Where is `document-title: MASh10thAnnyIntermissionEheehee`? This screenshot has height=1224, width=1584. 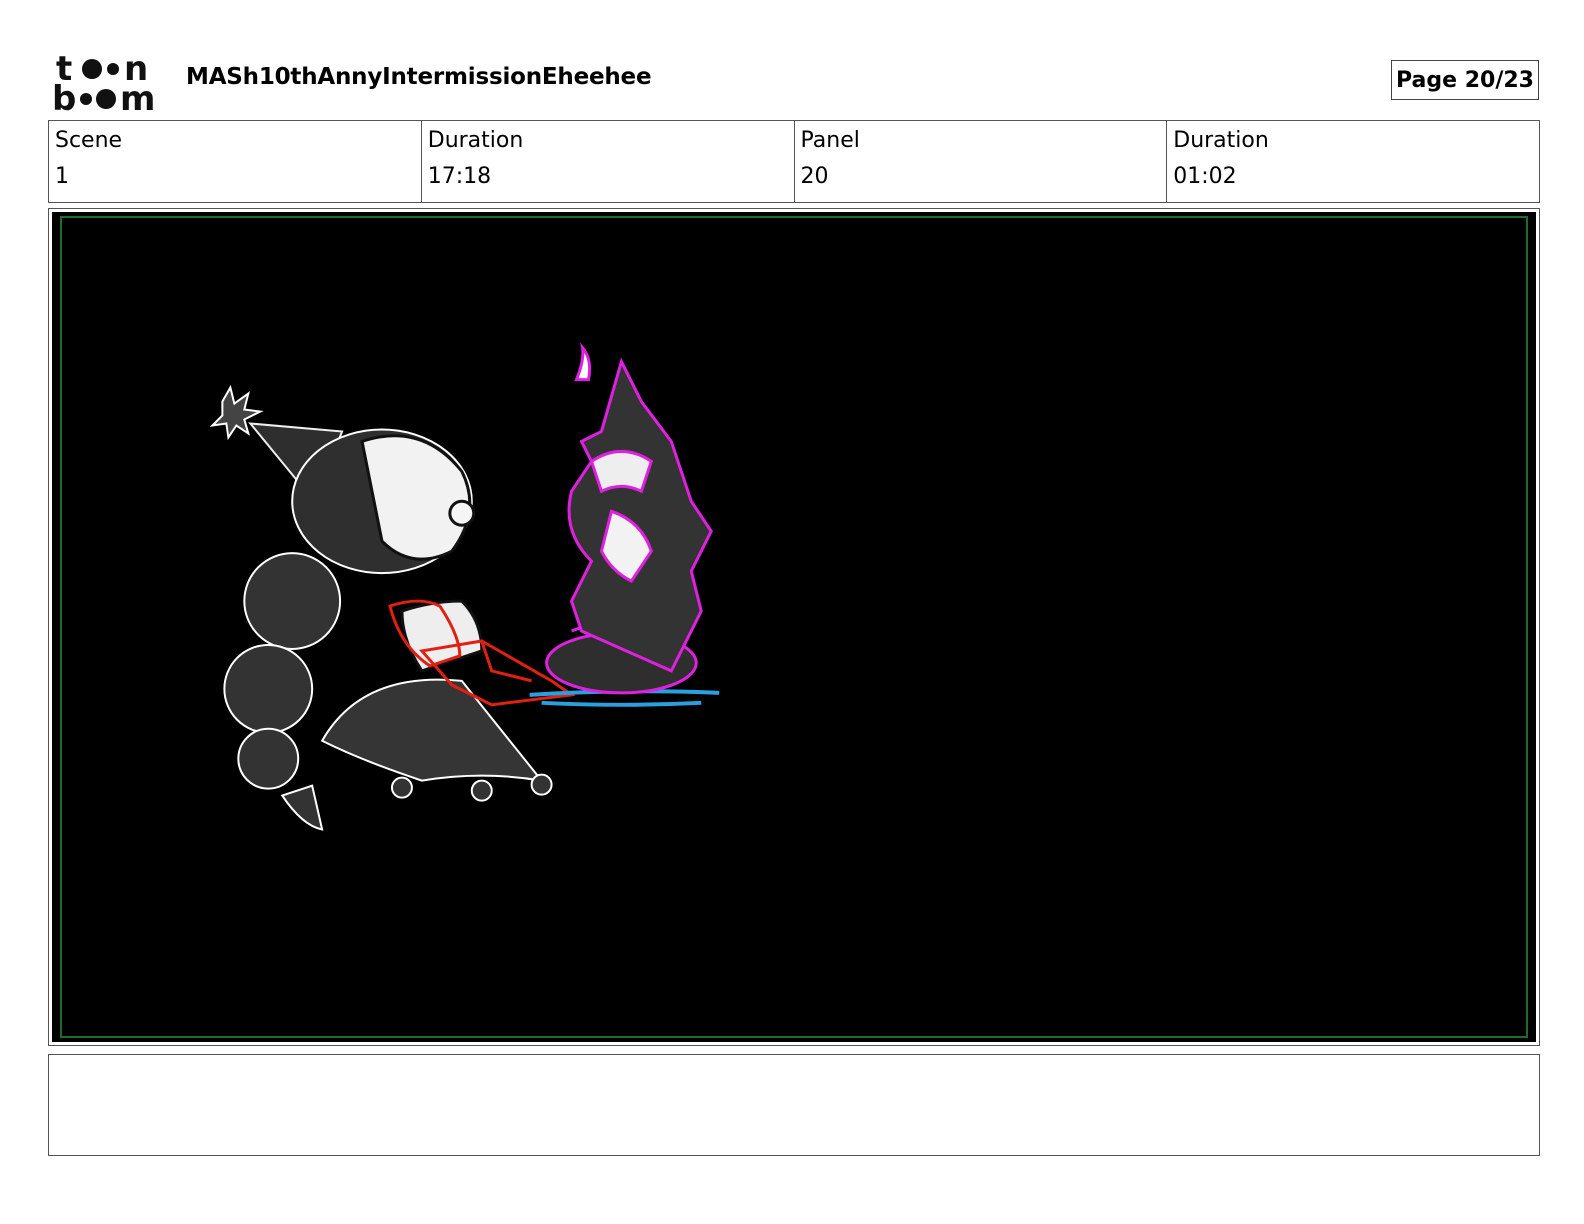 document-title: MASh10thAnnyIntermissionEheehee is located at coordinates (419, 77).